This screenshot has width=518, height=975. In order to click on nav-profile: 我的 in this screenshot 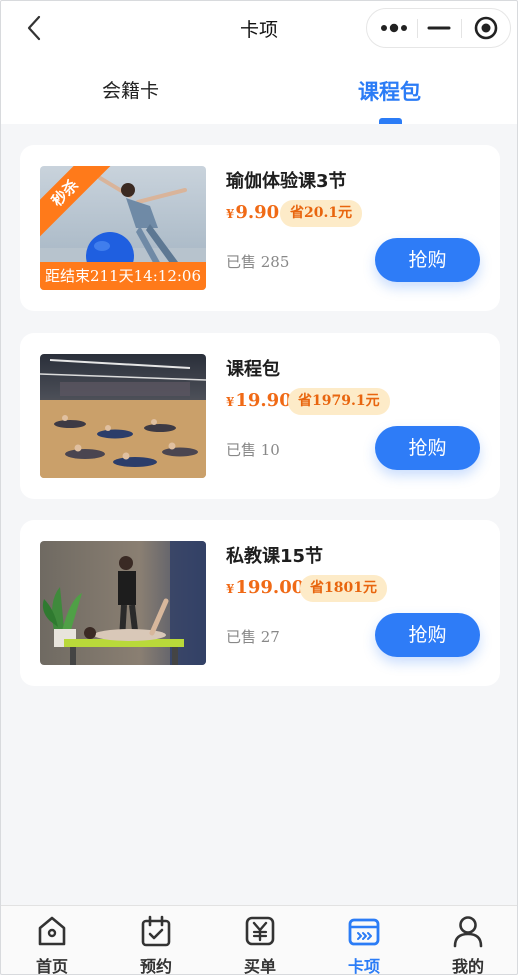, I will do `click(468, 940)`.